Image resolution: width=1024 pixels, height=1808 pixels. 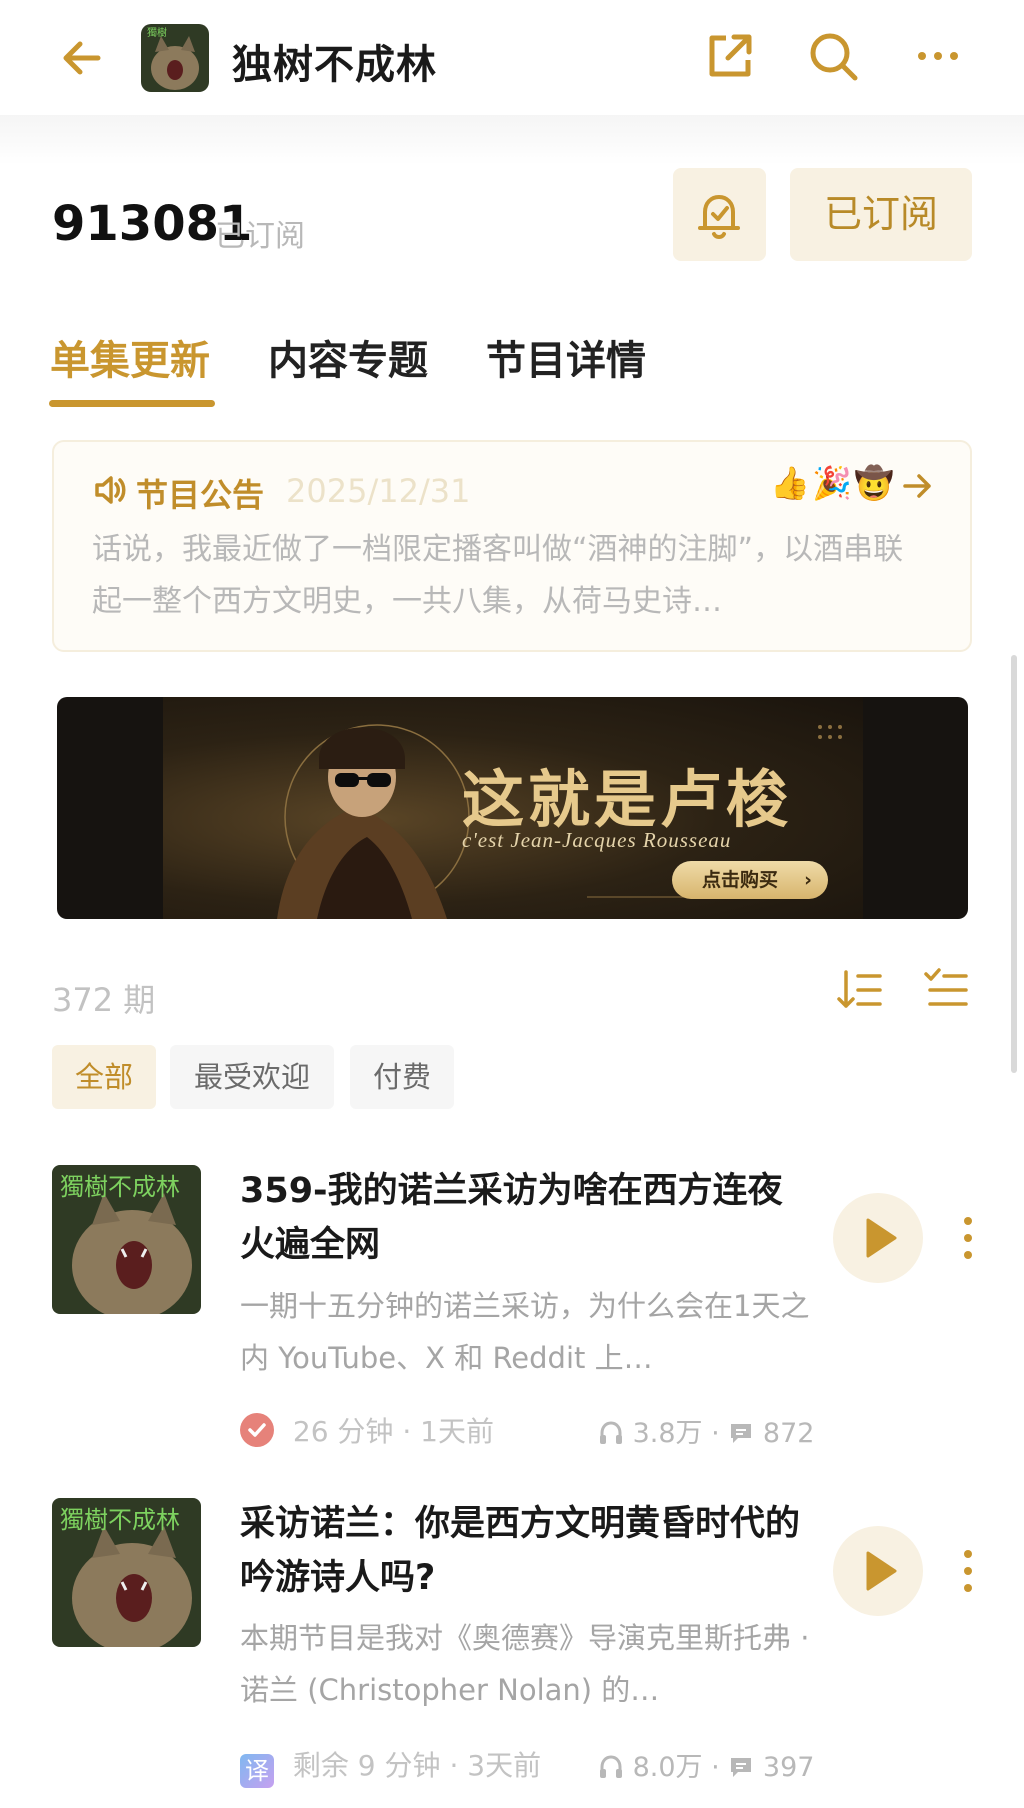 I want to click on search-icon, so click(x=833, y=56).